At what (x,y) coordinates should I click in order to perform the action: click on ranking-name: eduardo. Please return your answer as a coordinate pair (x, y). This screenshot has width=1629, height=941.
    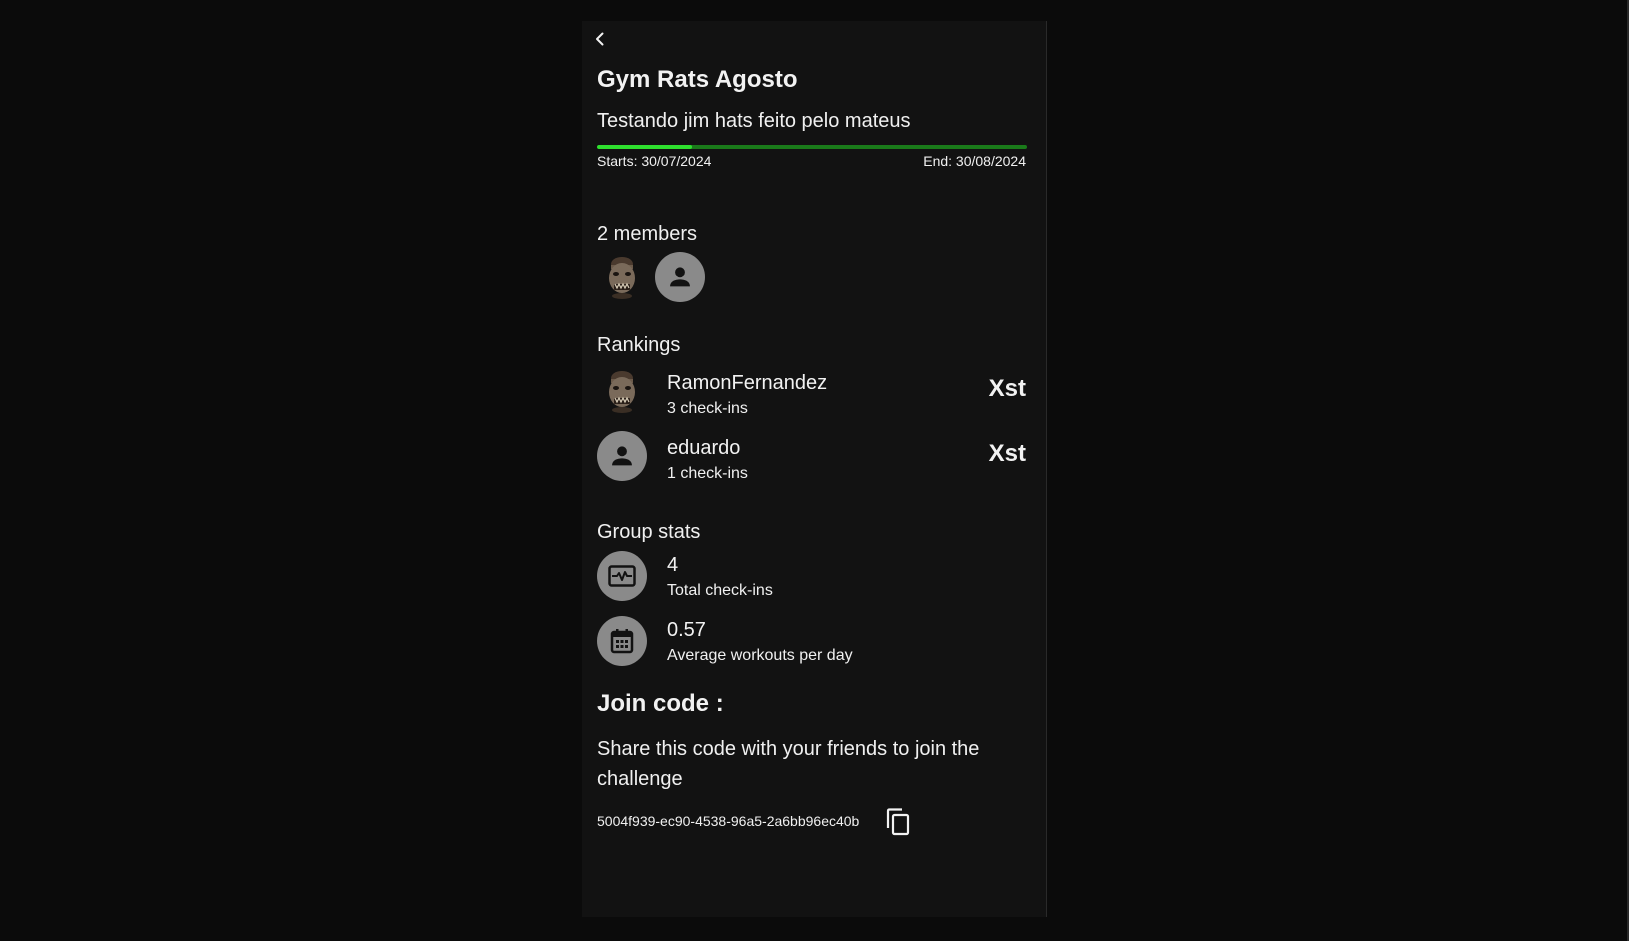
    Looking at the image, I should click on (704, 448).